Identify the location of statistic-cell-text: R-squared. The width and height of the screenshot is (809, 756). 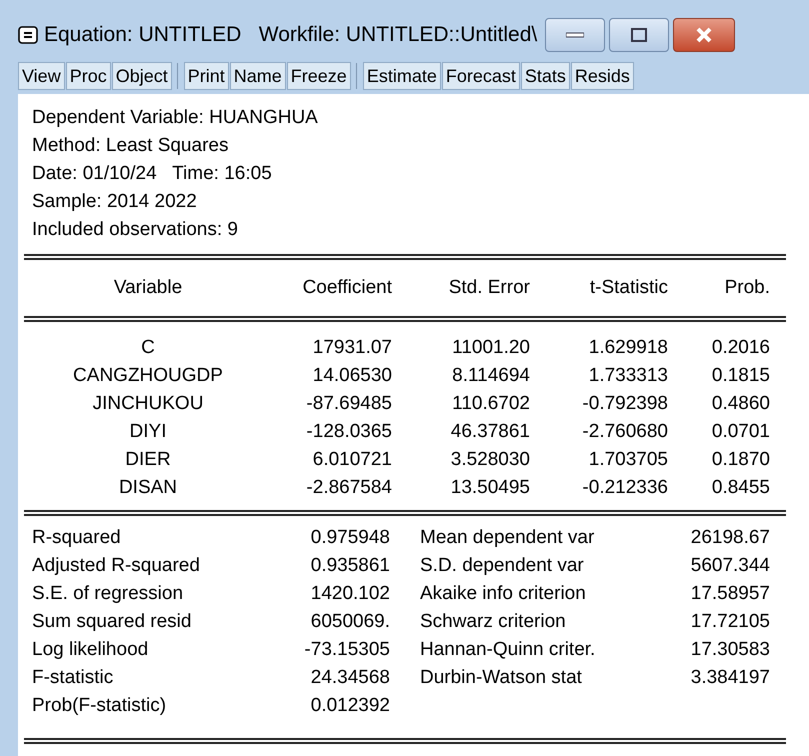
(77, 538).